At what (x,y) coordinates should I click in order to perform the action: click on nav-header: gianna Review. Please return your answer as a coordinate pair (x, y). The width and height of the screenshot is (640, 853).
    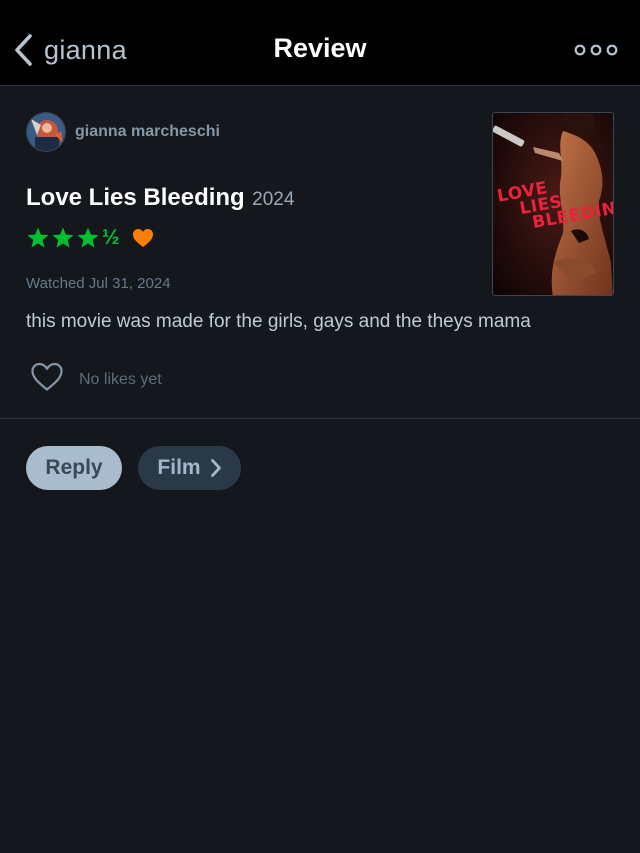
    Looking at the image, I should click on (320, 43).